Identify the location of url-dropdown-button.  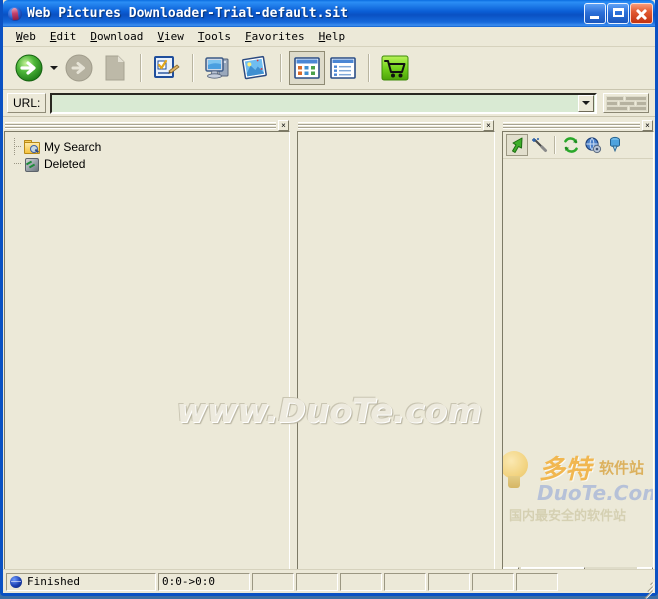
(586, 103).